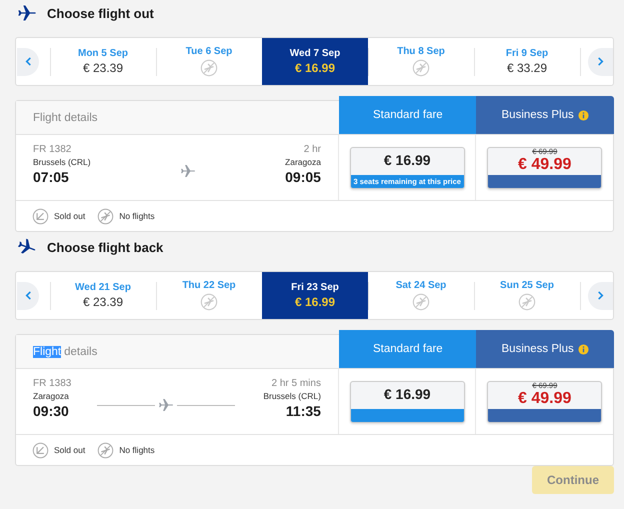 The width and height of the screenshot is (624, 509). I want to click on flight-duration: 2 hr, so click(312, 149).